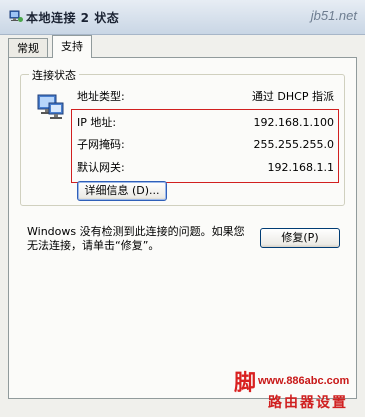  Describe the element at coordinates (101, 167) in the screenshot. I see `default-gateway-label: 默认网关:` at that location.